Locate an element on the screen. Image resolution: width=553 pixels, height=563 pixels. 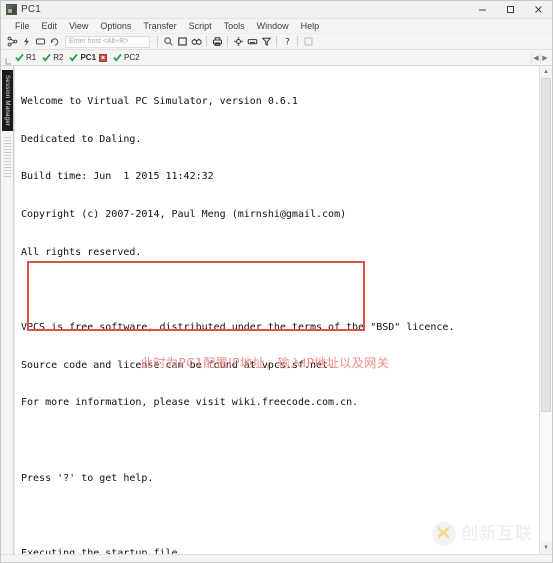
menu-transfer: Transfer is located at coordinates (159, 26).